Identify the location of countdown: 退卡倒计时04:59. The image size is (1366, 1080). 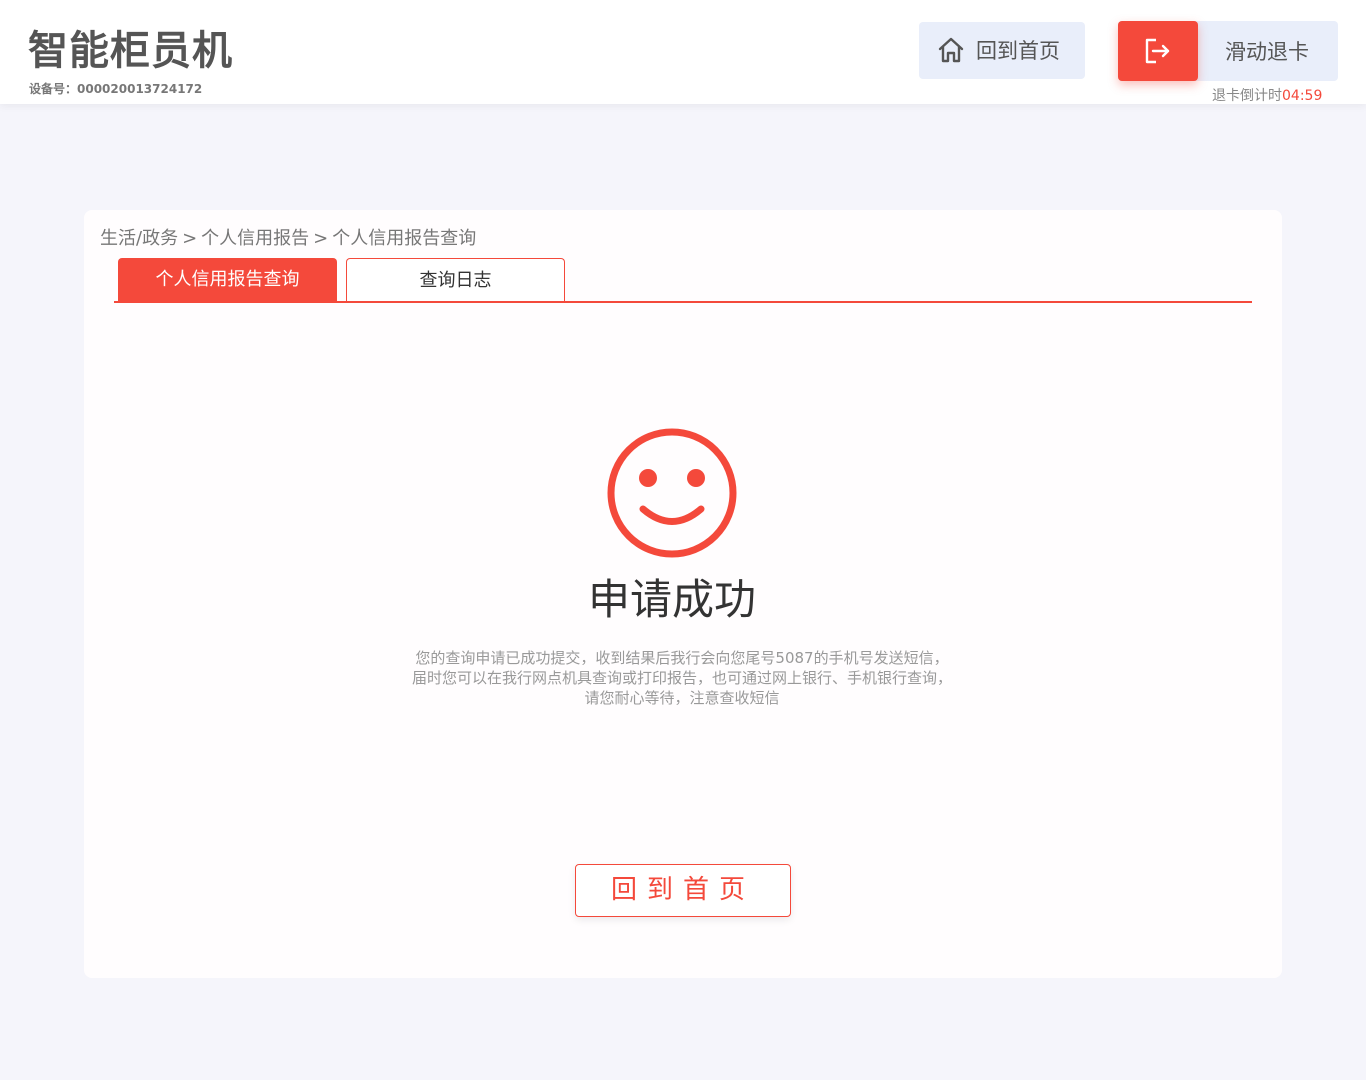
(1267, 95).